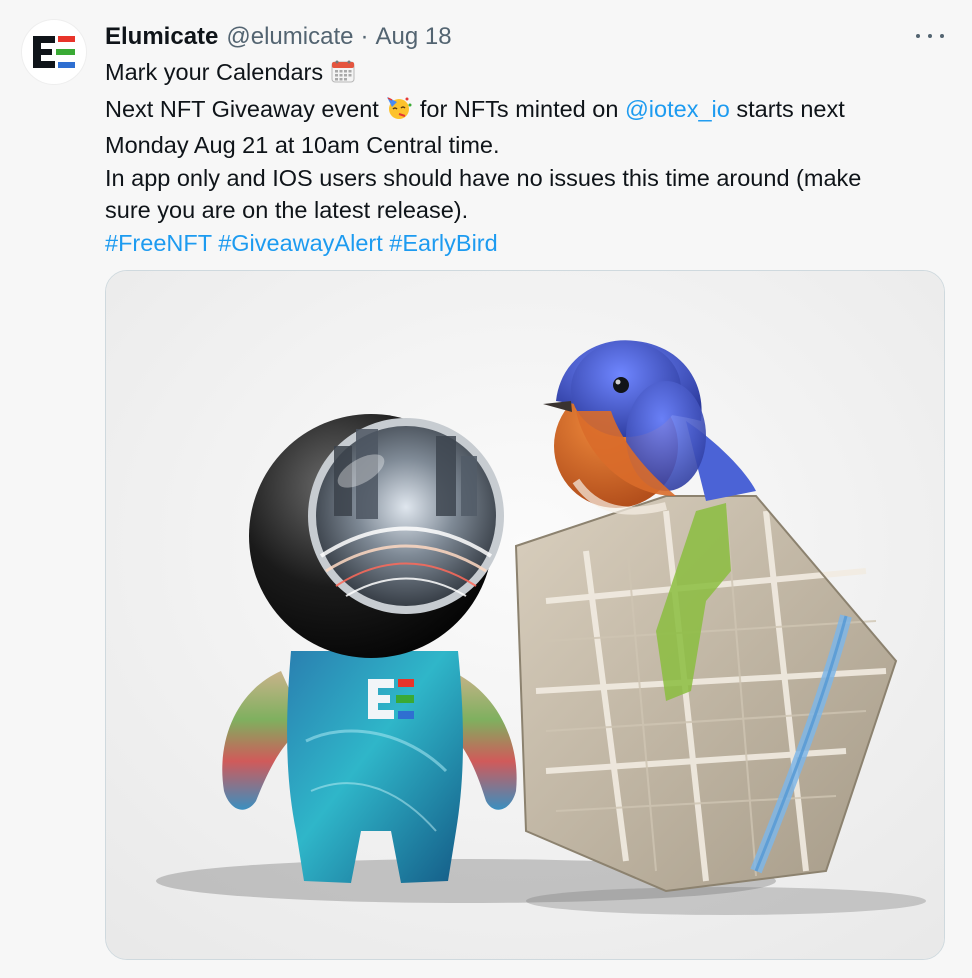  Describe the element at coordinates (790, 108) in the screenshot. I see `text-line-2c: starts next` at that location.